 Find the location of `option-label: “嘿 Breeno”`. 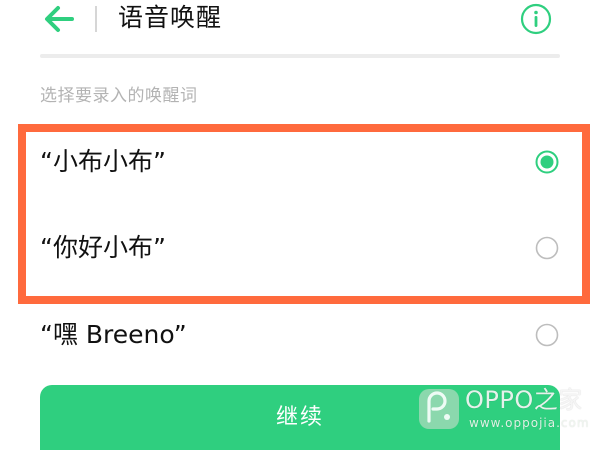

option-label: “嘿 Breeno” is located at coordinates (113, 334).